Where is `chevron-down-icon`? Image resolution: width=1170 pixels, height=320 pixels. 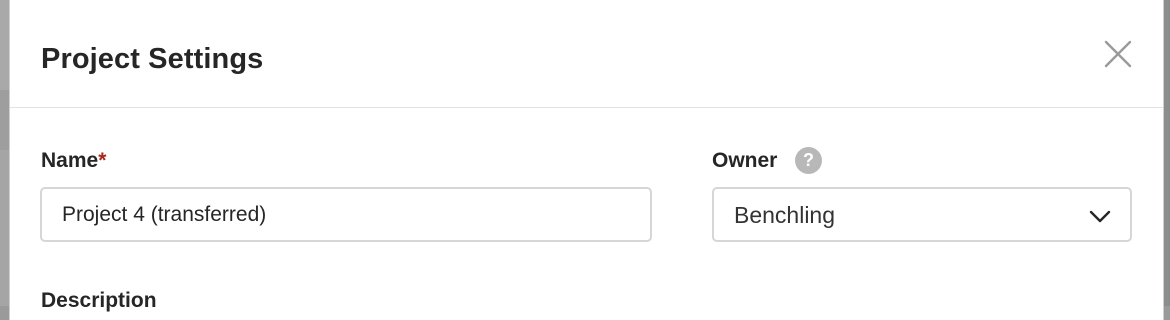 chevron-down-icon is located at coordinates (1100, 216).